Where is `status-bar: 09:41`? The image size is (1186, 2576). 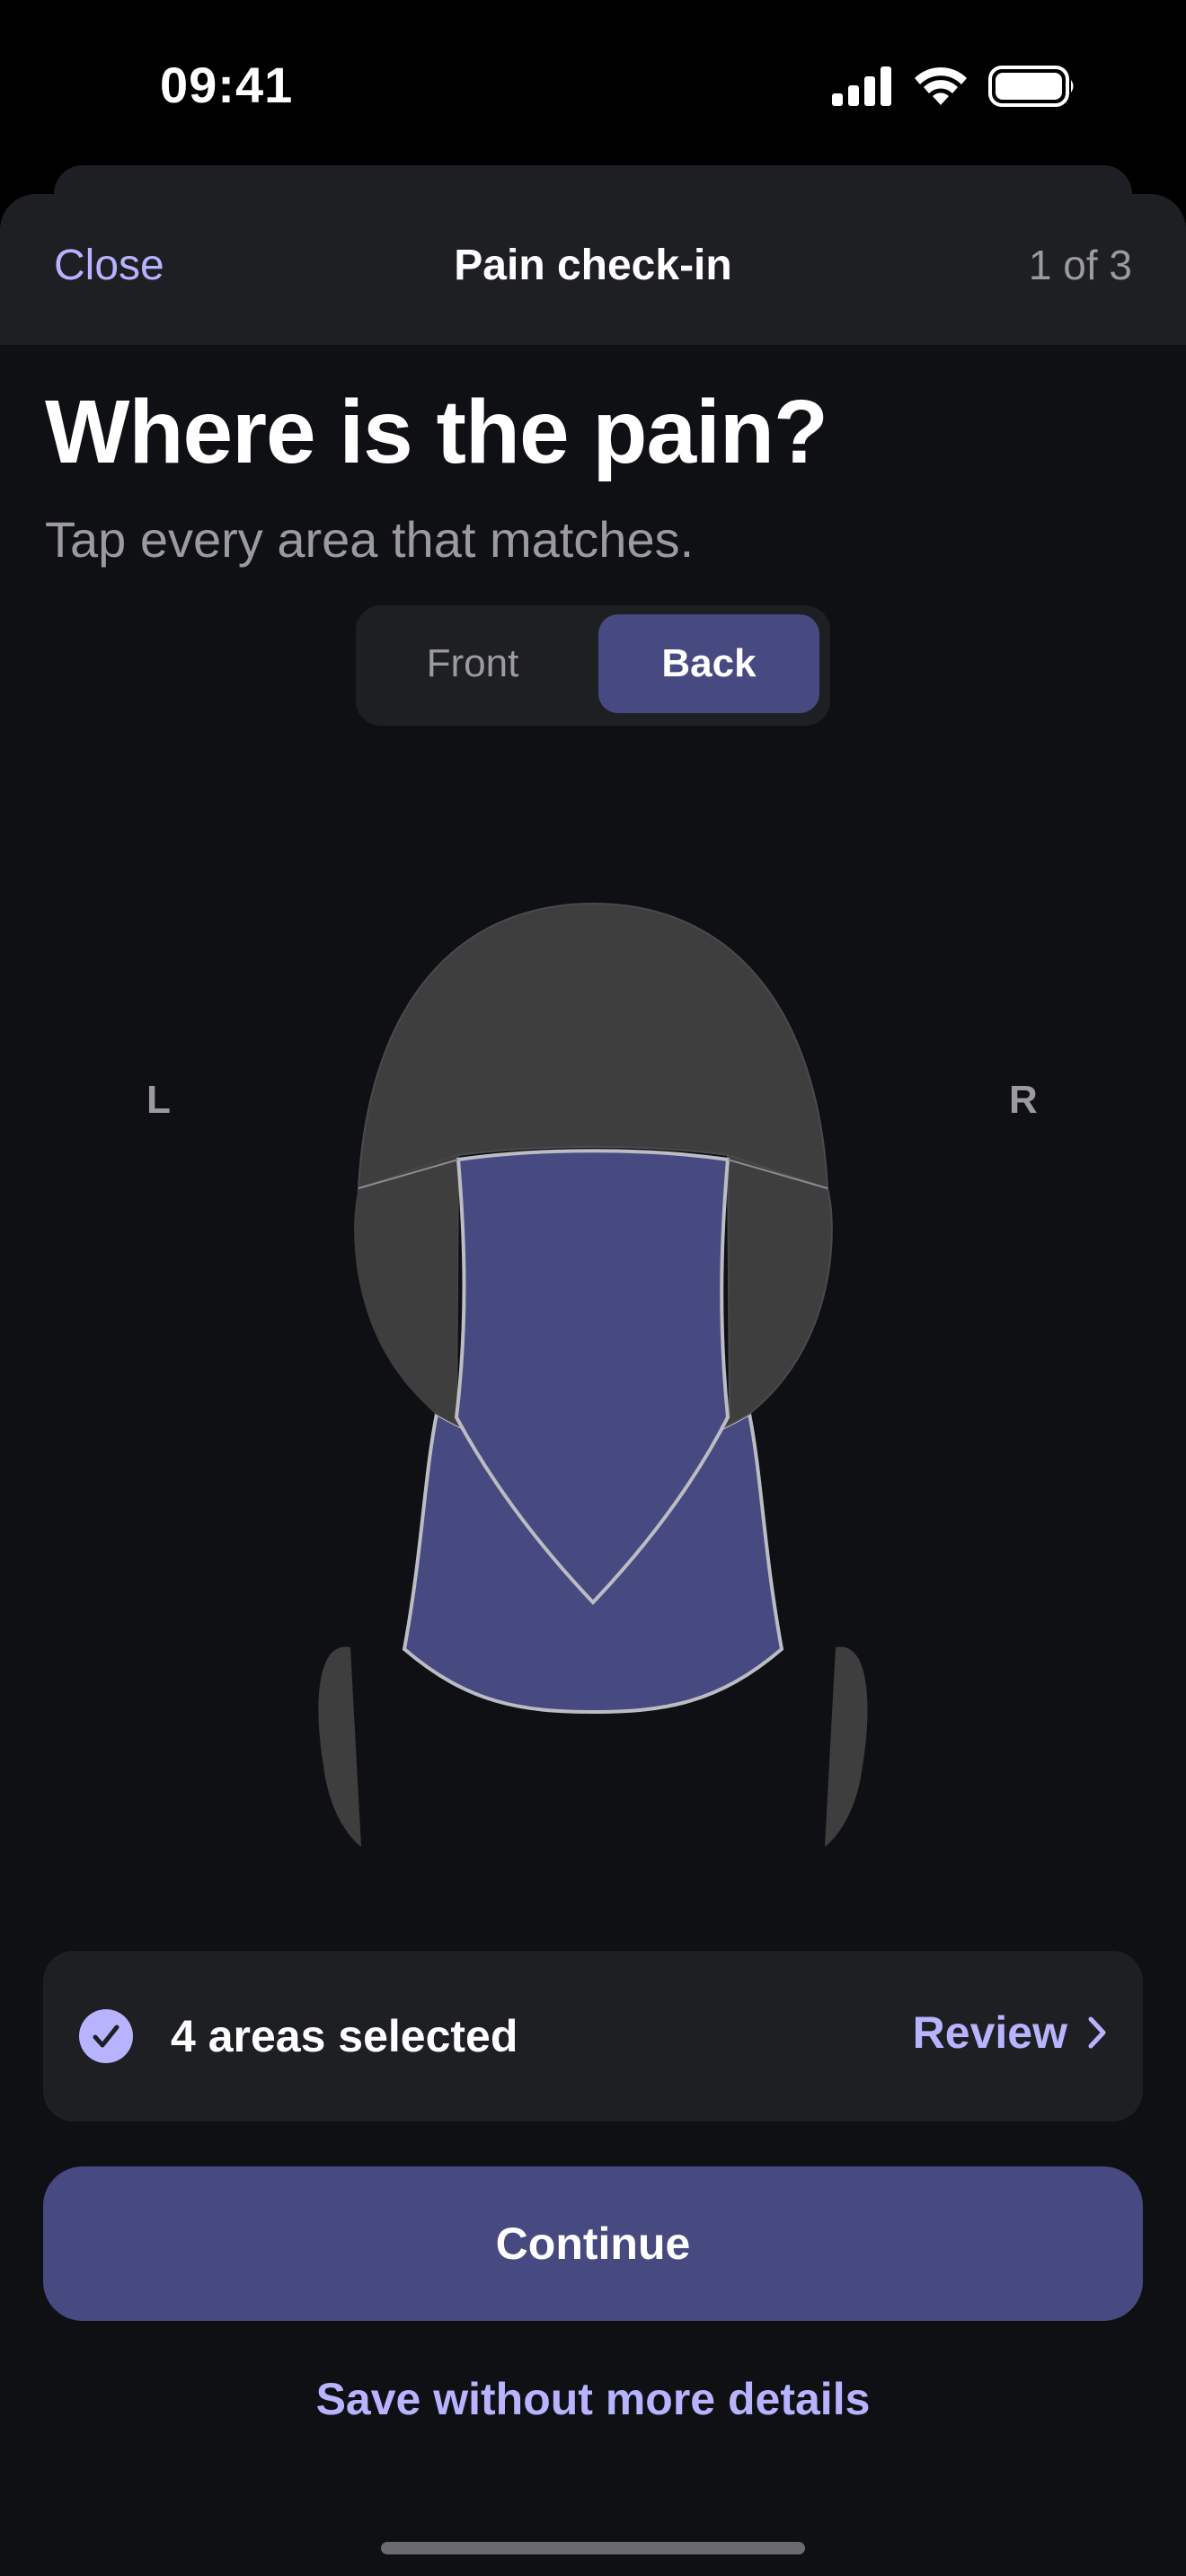
status-bar: 09:41 is located at coordinates (593, 85).